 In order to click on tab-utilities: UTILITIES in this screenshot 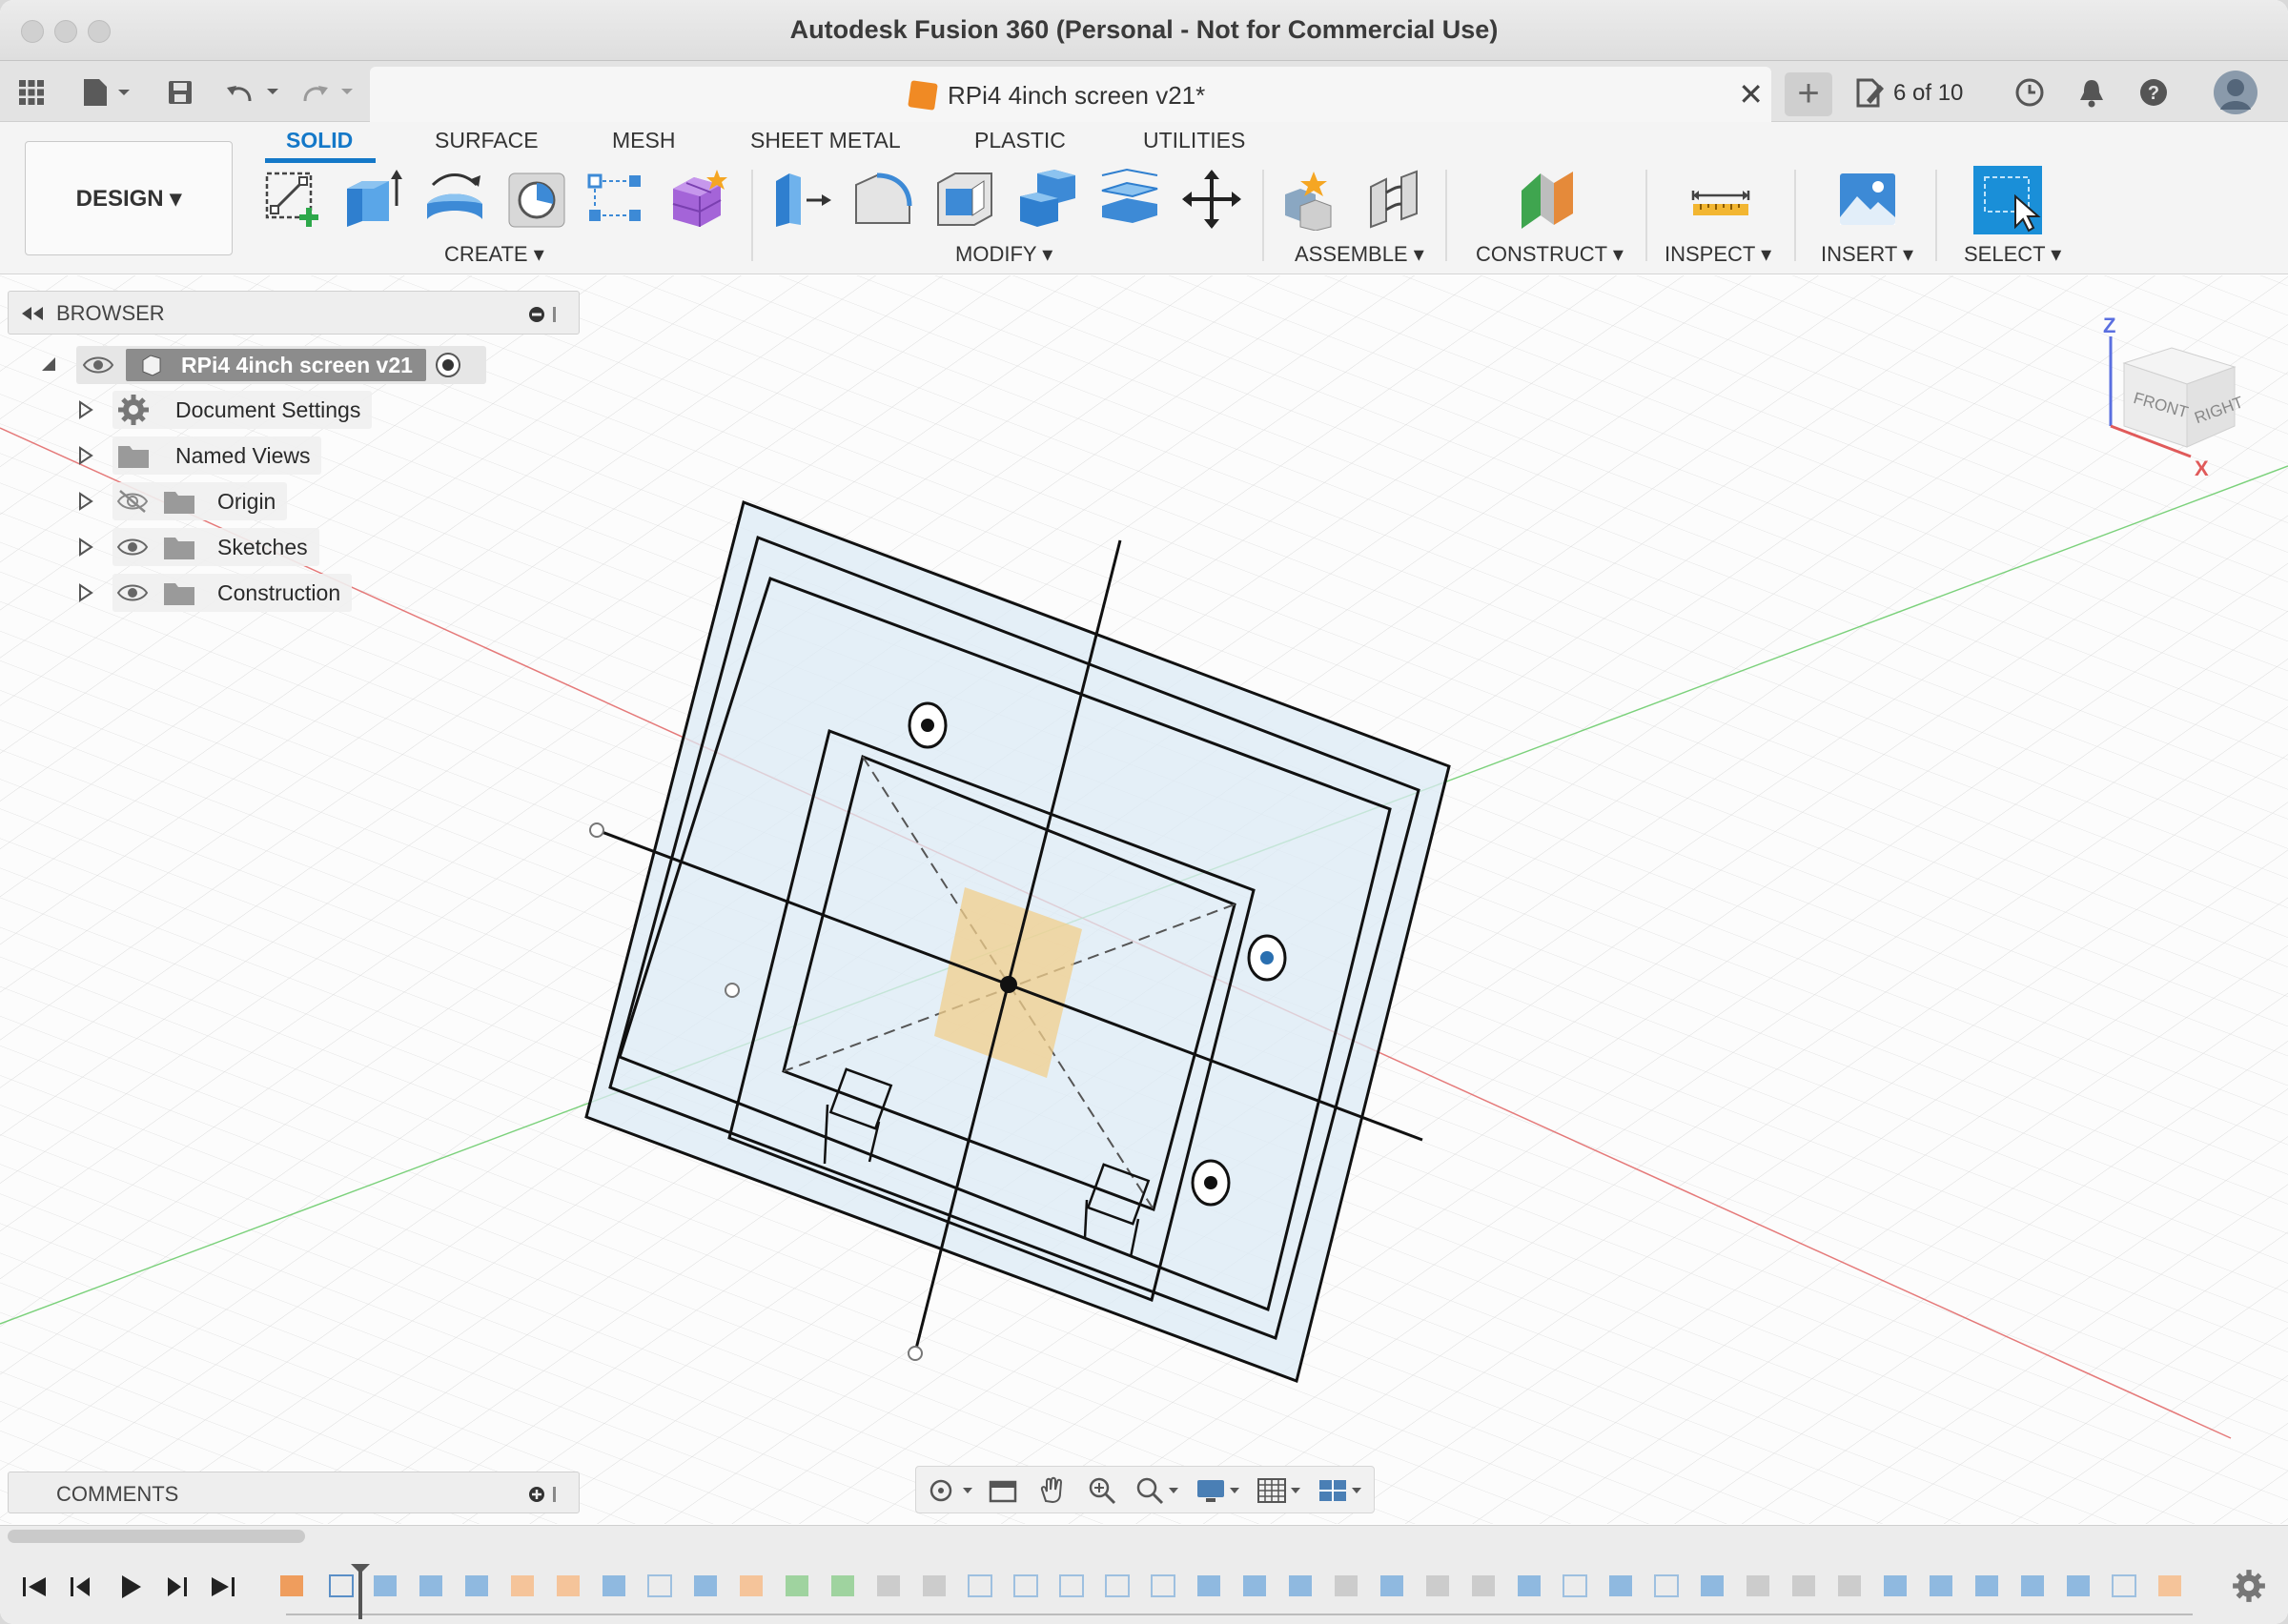, I will do `click(1194, 140)`.